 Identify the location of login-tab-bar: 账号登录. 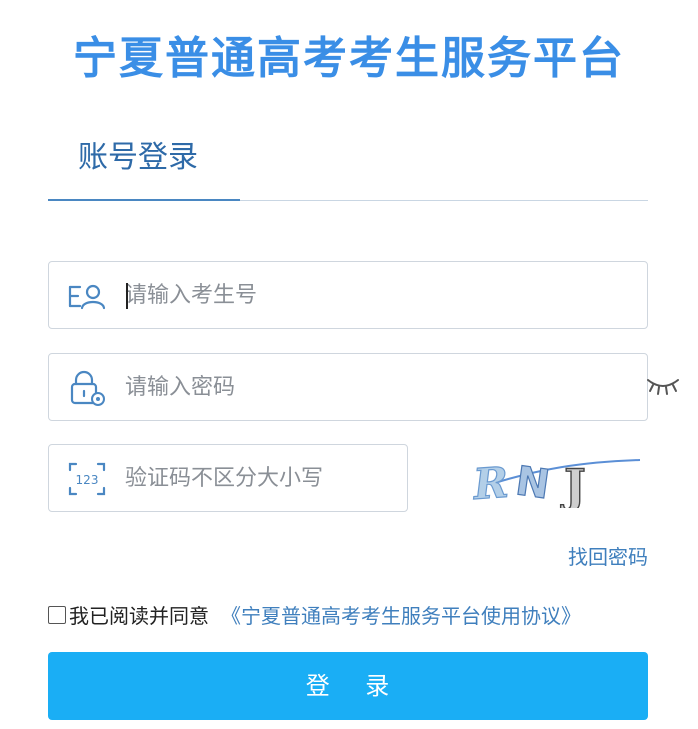
(348, 159).